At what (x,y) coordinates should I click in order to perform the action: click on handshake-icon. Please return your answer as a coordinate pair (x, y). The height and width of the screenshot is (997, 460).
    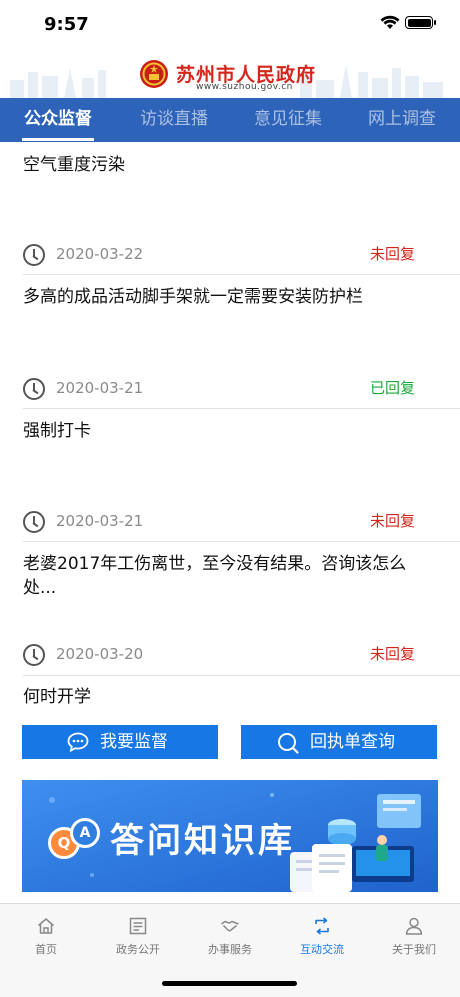
    Looking at the image, I should click on (230, 926).